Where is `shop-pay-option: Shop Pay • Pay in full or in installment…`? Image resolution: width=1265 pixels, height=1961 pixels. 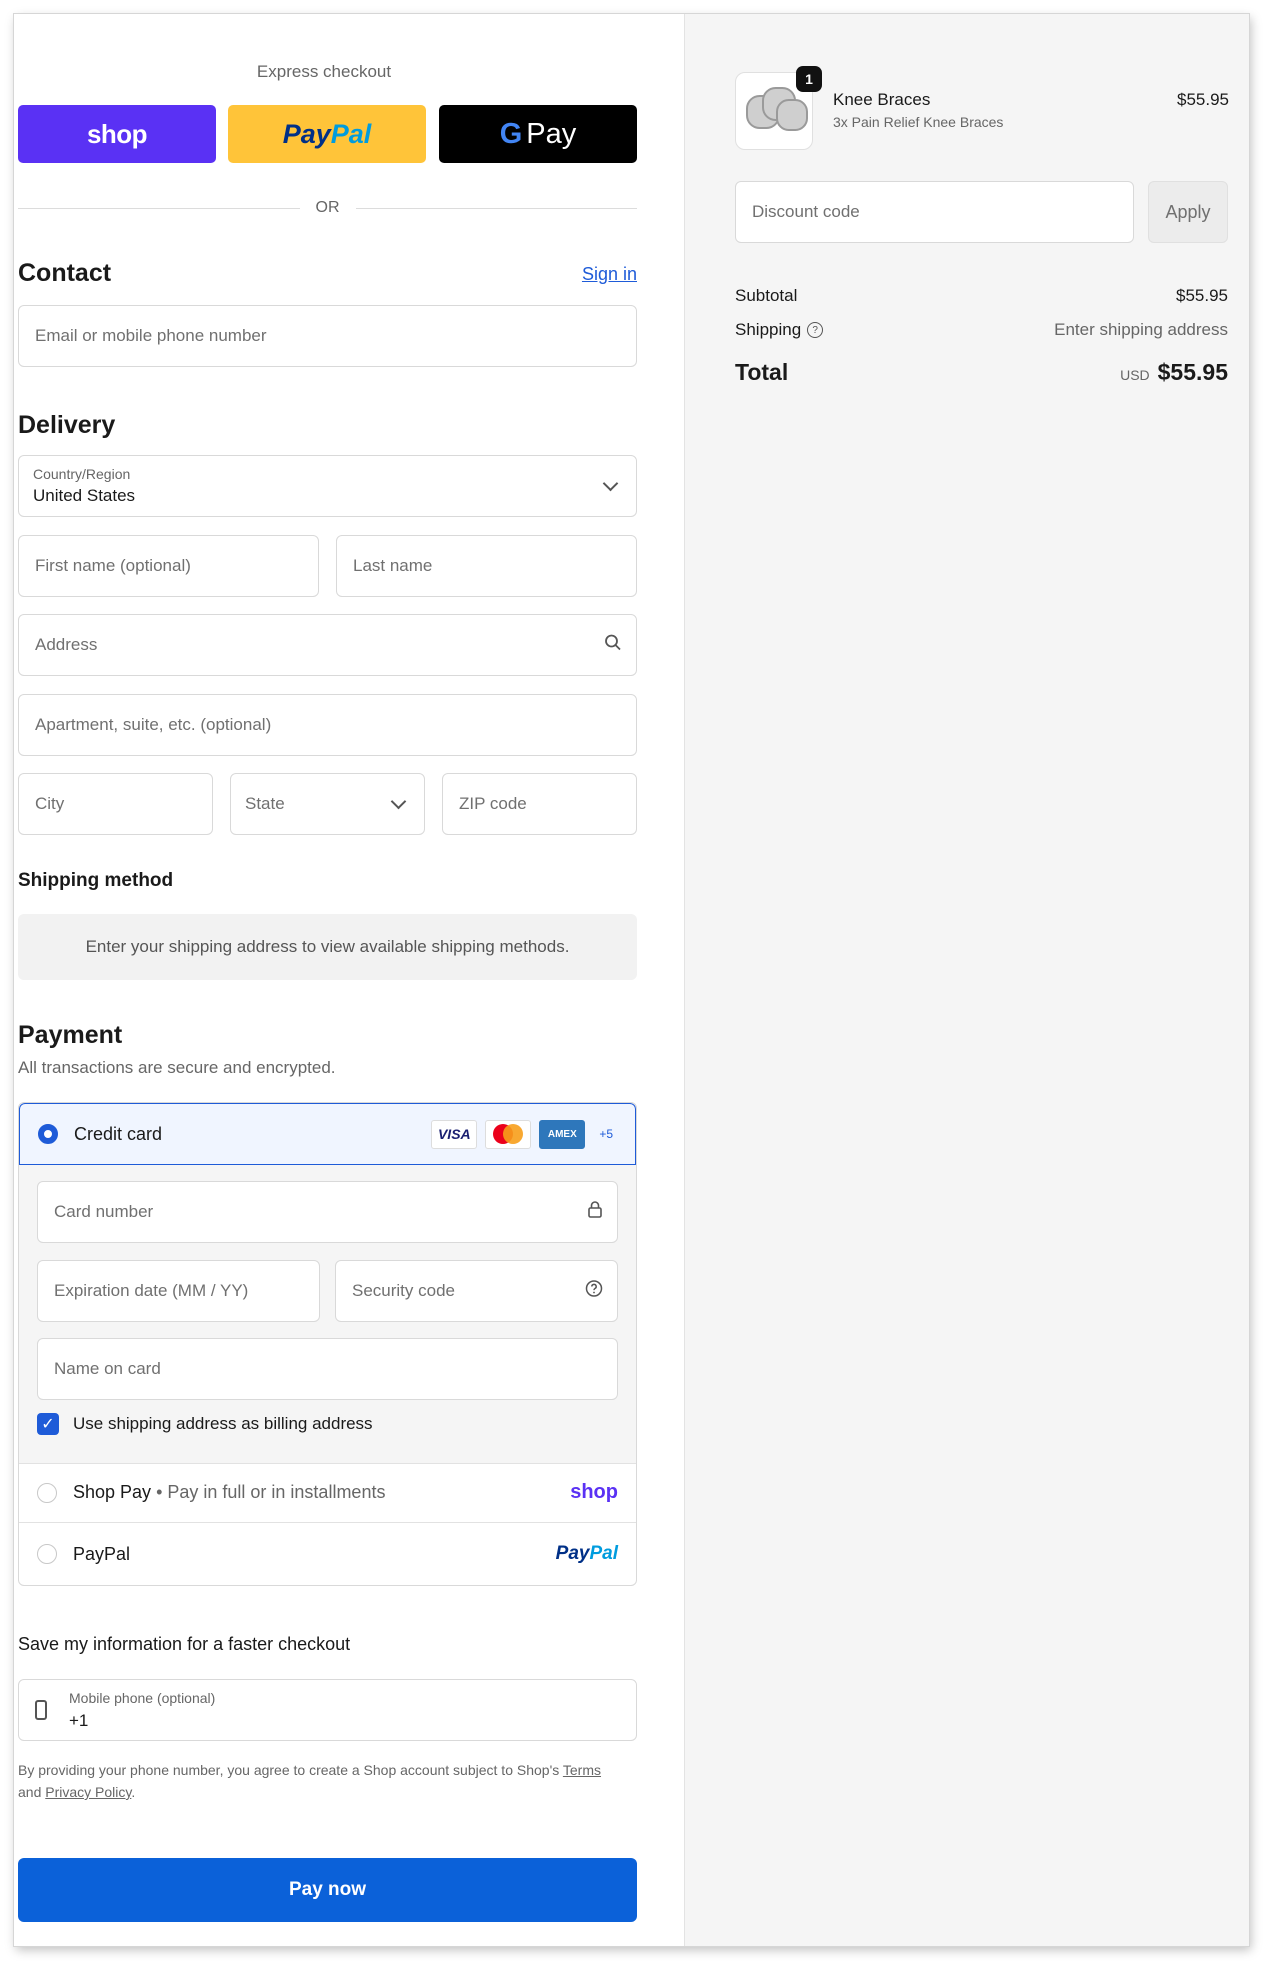
shop-pay-option: Shop Pay • Pay in full or in installment… is located at coordinates (327, 1493).